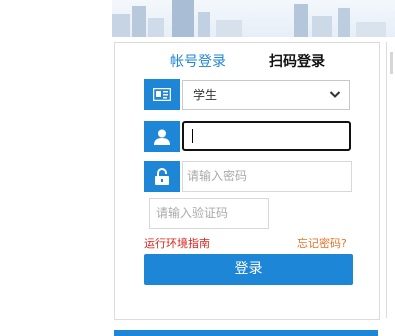  What do you see at coordinates (198, 62) in the screenshot?
I see `tab-account-login: 帐号登录` at bounding box center [198, 62].